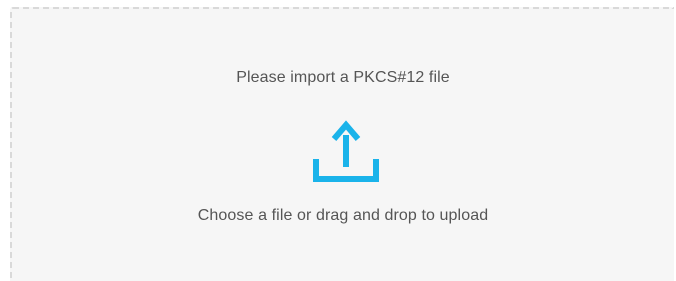  What do you see at coordinates (343, 215) in the screenshot?
I see `upload-hint: Choose a file or drag and drop to upload` at bounding box center [343, 215].